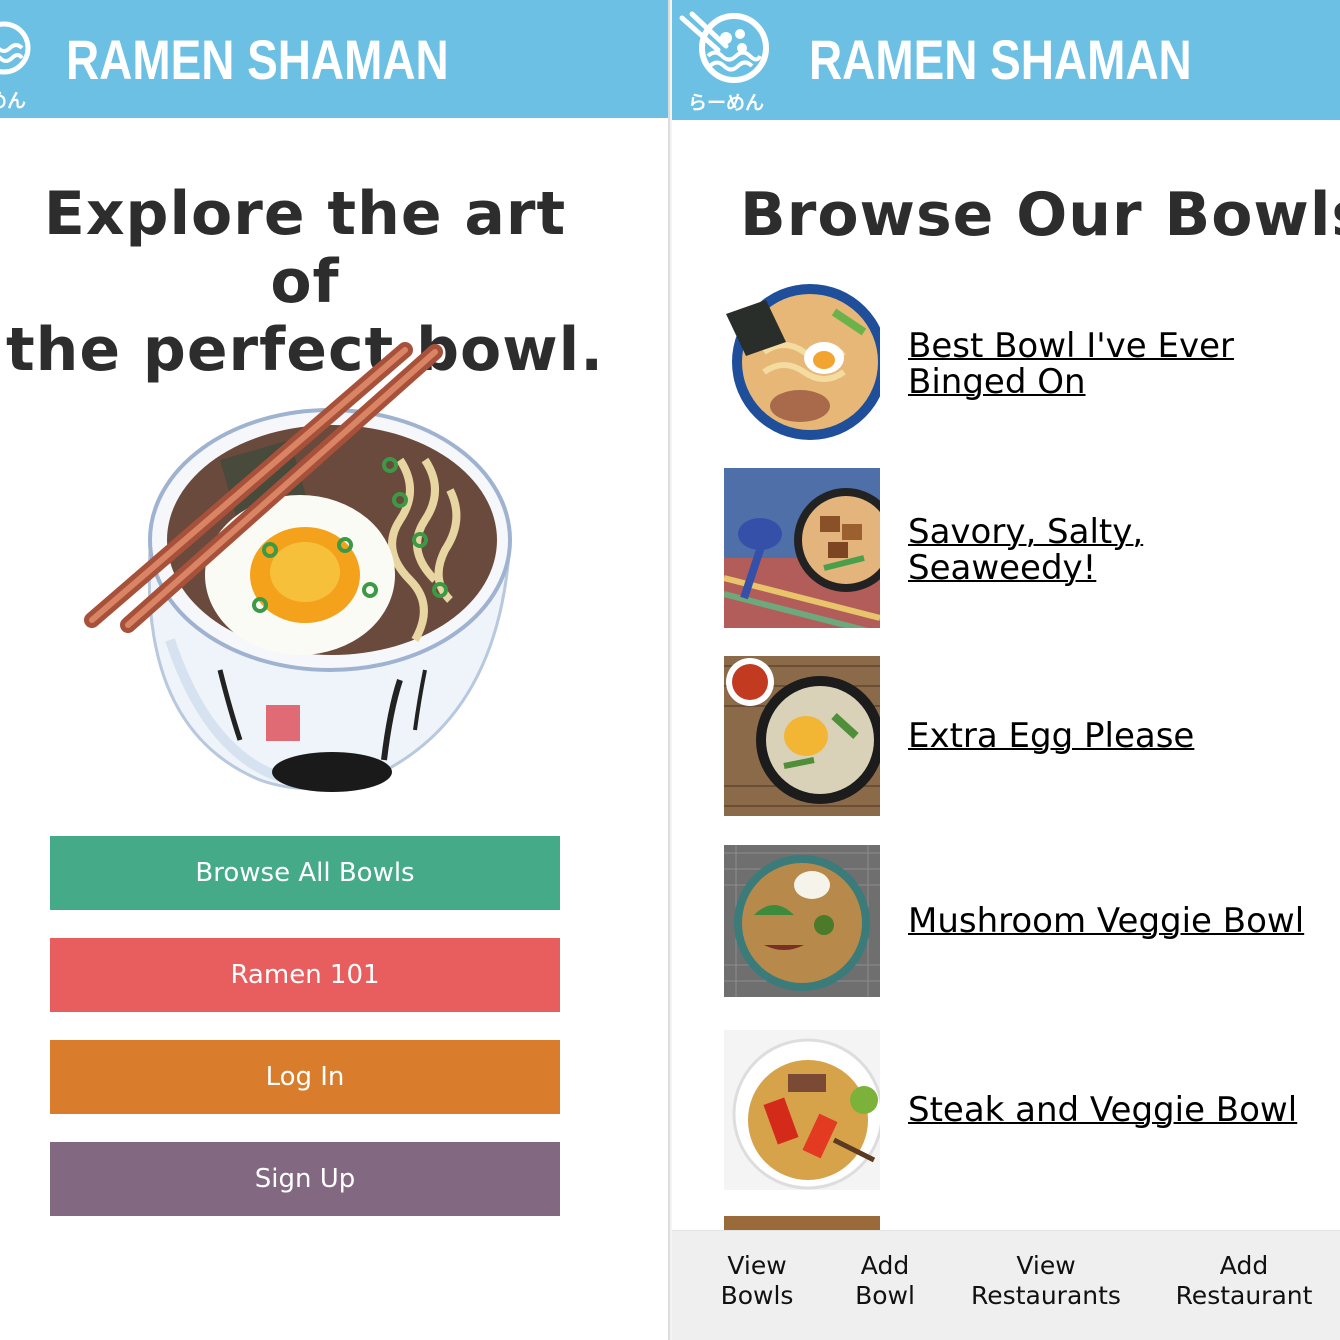 The width and height of the screenshot is (1340, 1340). Describe the element at coordinates (305, 975) in the screenshot. I see `ramen-101-button: Ramen 101` at that location.